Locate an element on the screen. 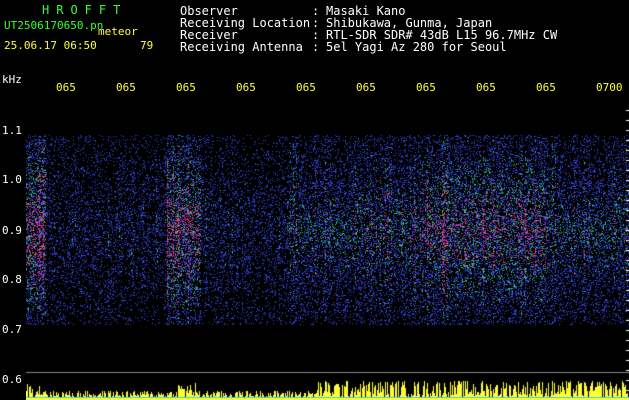 The width and height of the screenshot is (629, 400). detection-count: 79 is located at coordinates (147, 45).